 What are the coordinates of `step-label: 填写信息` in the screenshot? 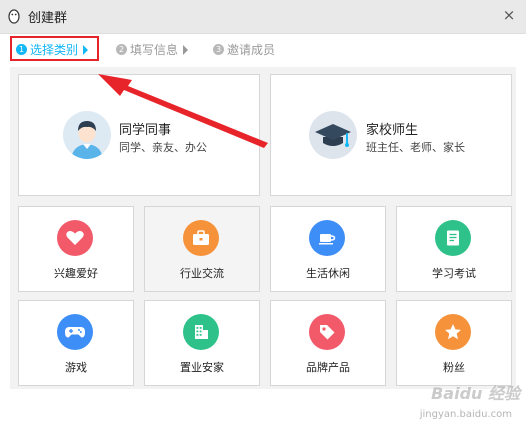 It's located at (154, 50).